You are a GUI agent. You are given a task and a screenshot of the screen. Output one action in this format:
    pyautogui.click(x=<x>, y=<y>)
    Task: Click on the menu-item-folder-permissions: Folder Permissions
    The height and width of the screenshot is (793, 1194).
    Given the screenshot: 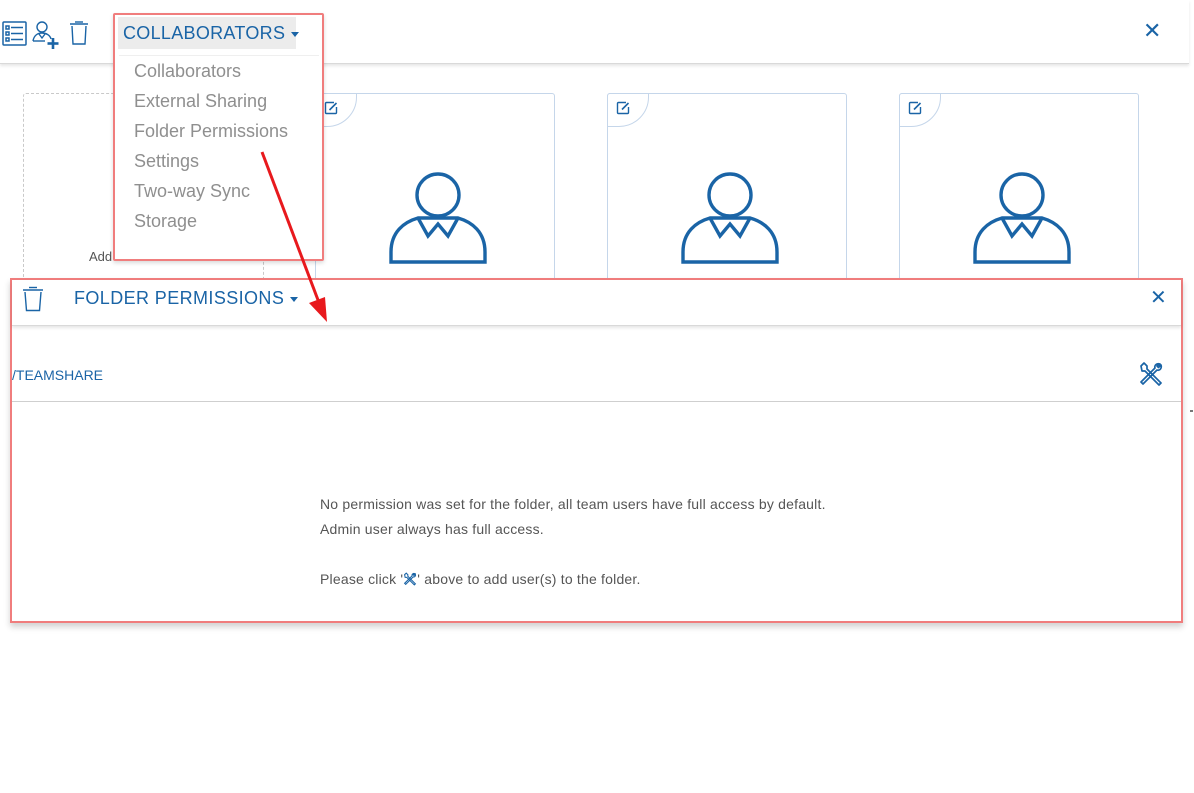 What is the action you would take?
    pyautogui.click(x=219, y=131)
    